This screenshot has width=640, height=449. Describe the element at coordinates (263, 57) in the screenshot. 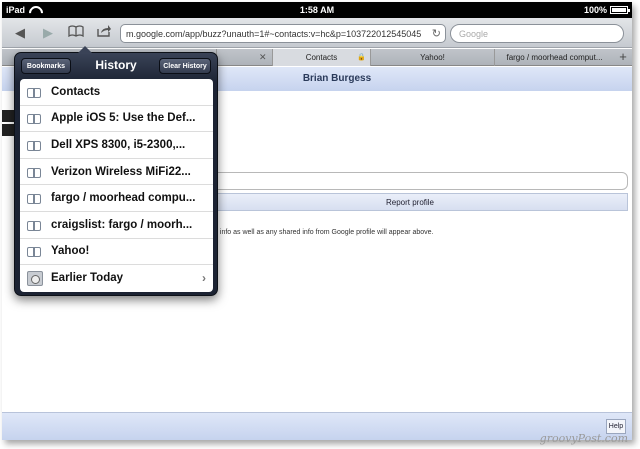

I see `close-tab-icon: ✕` at that location.